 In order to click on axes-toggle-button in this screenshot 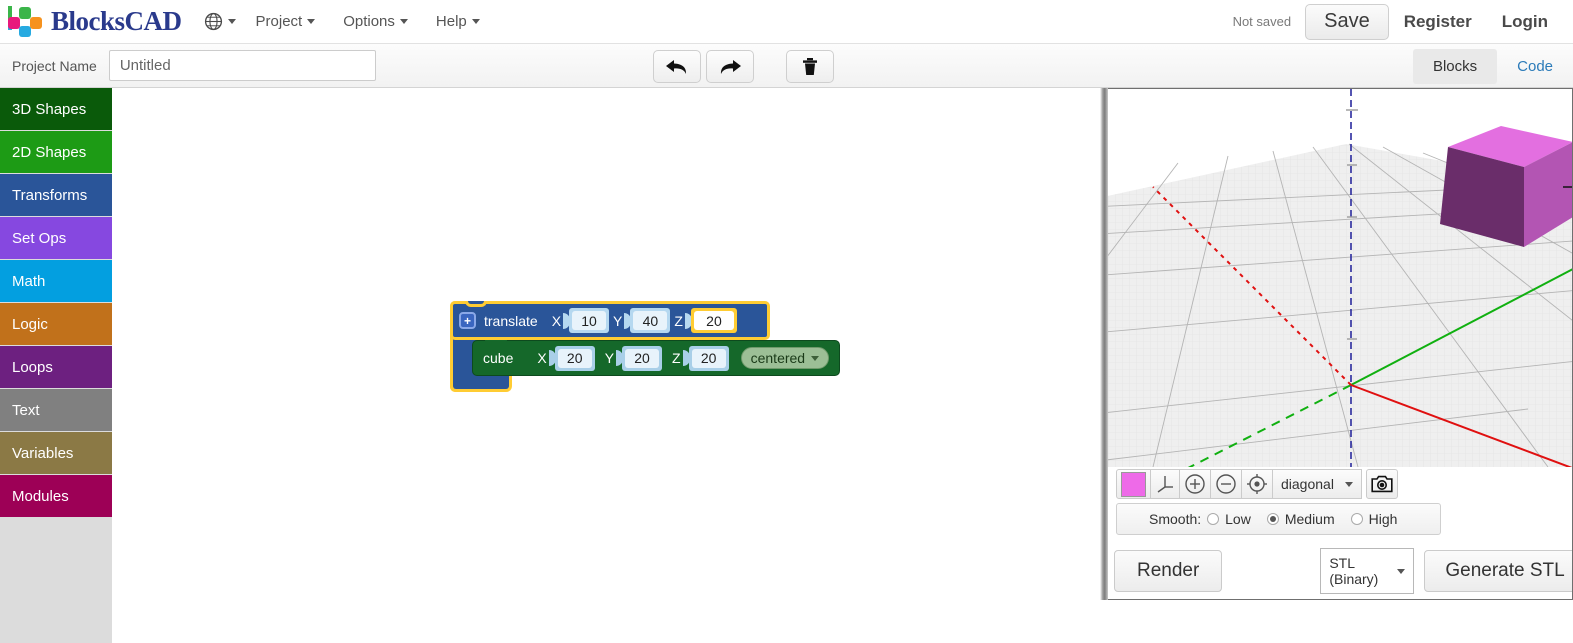, I will do `click(1165, 484)`.